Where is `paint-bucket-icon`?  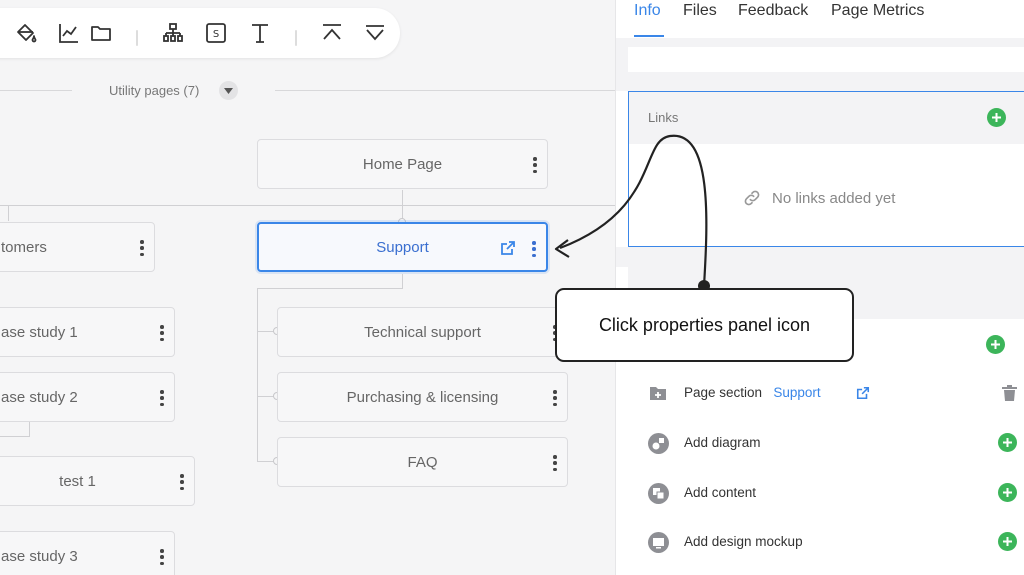 paint-bucket-icon is located at coordinates (26, 33).